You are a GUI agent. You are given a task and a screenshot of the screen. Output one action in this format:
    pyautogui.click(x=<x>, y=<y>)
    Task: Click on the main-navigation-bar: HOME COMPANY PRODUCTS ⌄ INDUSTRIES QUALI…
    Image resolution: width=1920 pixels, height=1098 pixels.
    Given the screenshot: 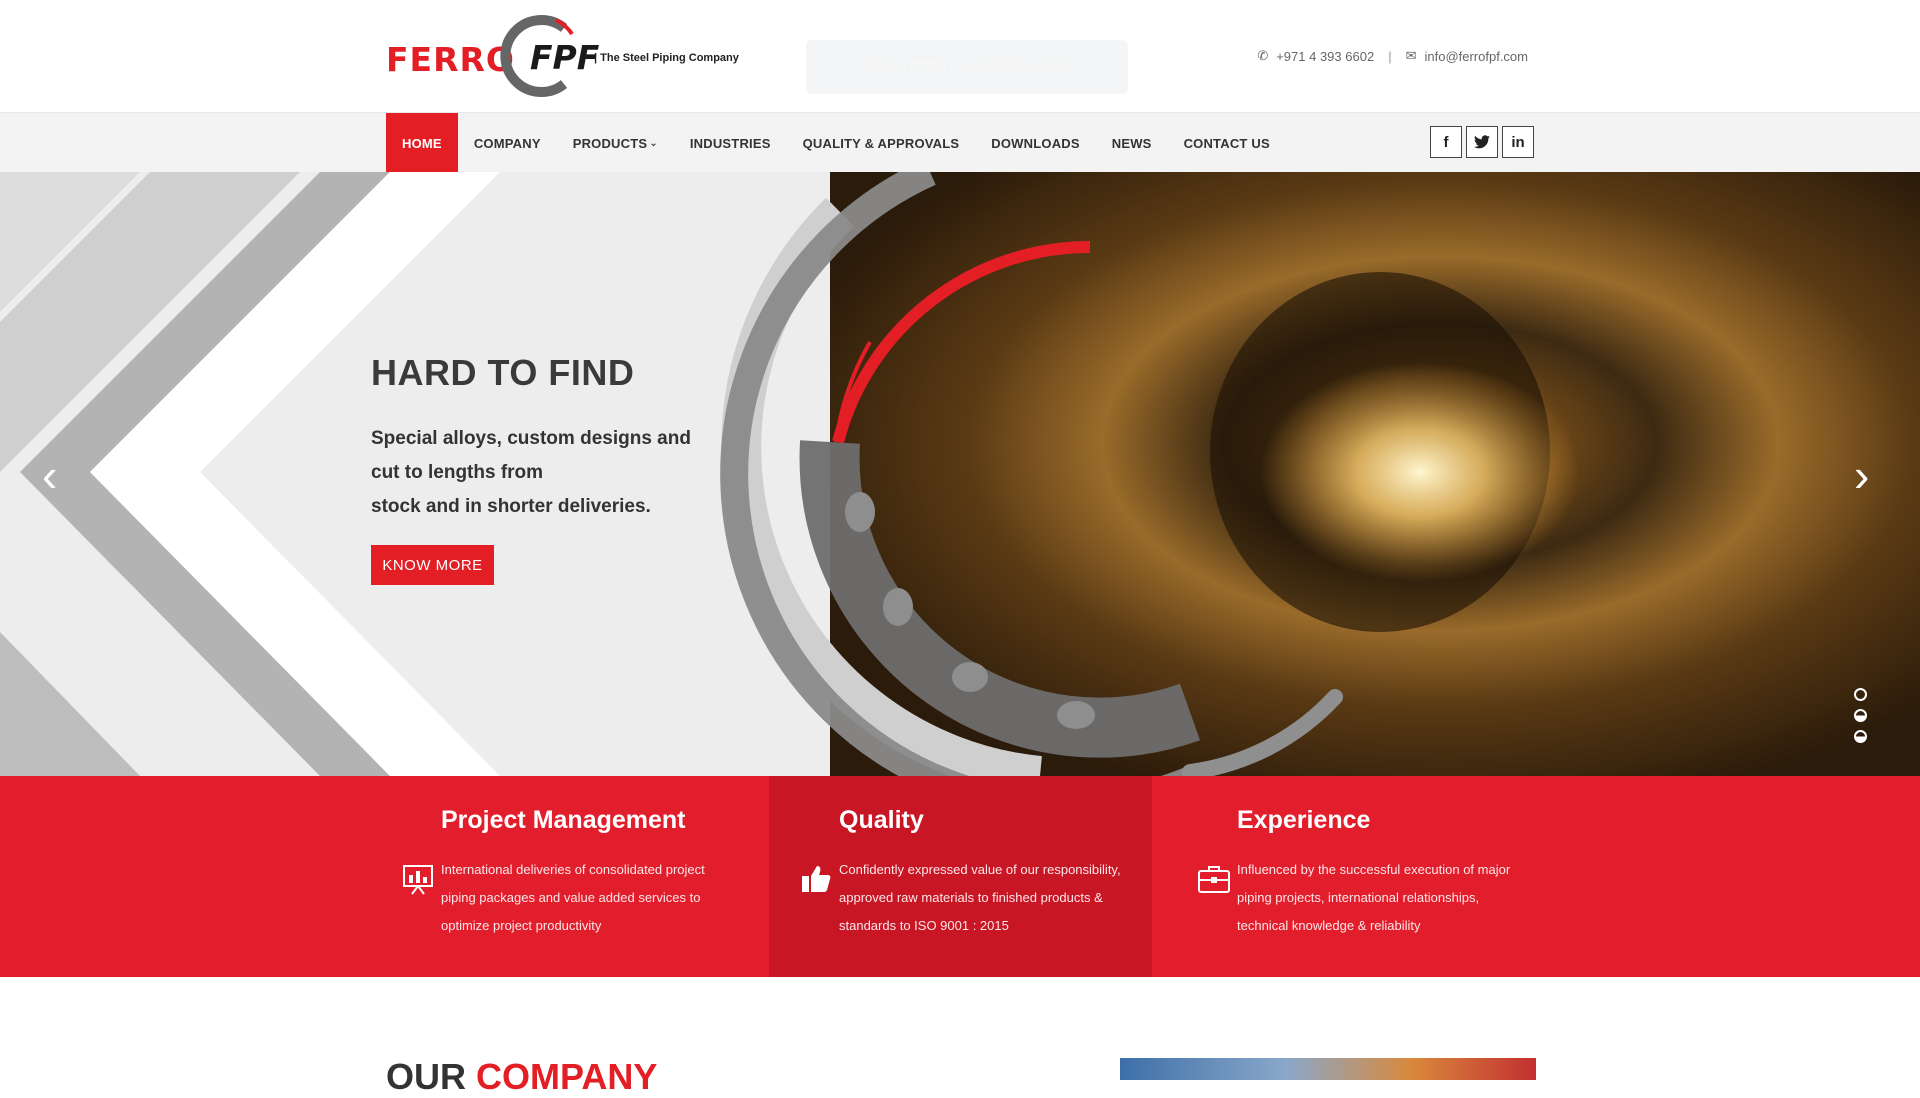 What is the action you would take?
    pyautogui.click(x=960, y=142)
    